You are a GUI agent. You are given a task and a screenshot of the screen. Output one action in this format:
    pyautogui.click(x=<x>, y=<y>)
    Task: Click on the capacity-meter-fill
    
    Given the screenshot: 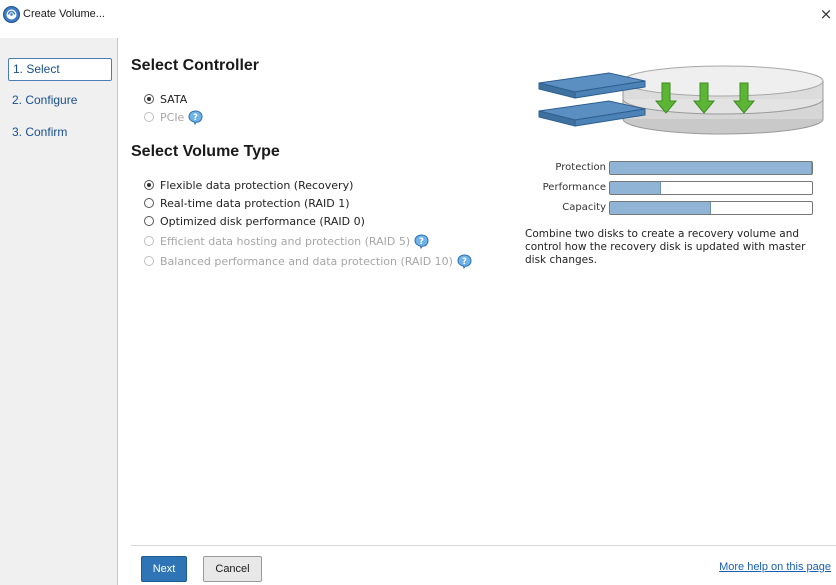 What is the action you would take?
    pyautogui.click(x=660, y=208)
    